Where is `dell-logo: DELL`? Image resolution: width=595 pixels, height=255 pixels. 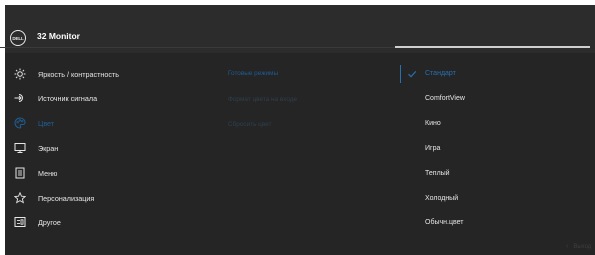 dell-logo: DELL is located at coordinates (18, 38).